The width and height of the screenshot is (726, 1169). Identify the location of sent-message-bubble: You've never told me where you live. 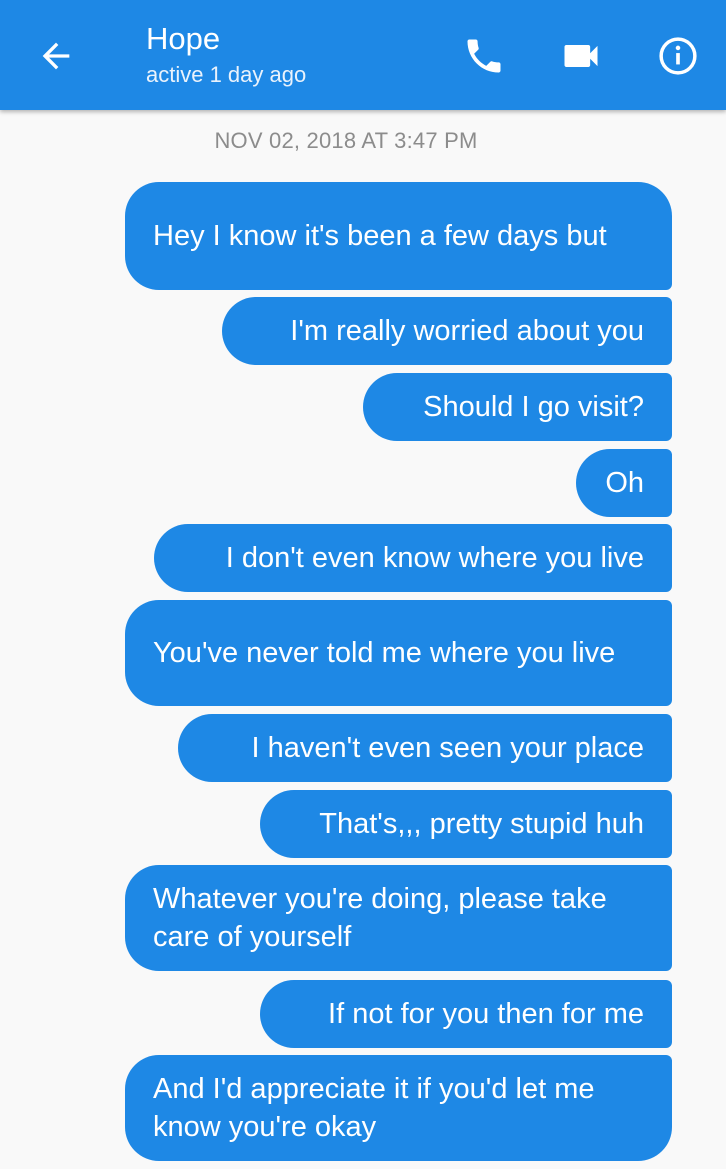
(398, 653).